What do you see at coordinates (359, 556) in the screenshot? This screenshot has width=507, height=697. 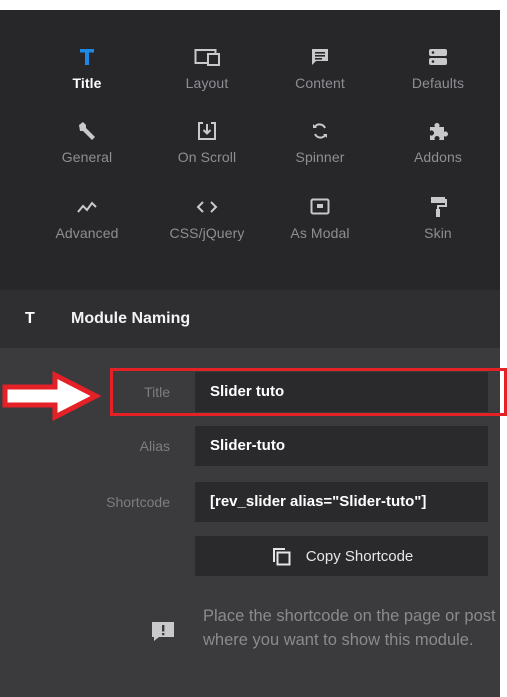 I see `copy-shortcode-label: Copy Shortcode` at bounding box center [359, 556].